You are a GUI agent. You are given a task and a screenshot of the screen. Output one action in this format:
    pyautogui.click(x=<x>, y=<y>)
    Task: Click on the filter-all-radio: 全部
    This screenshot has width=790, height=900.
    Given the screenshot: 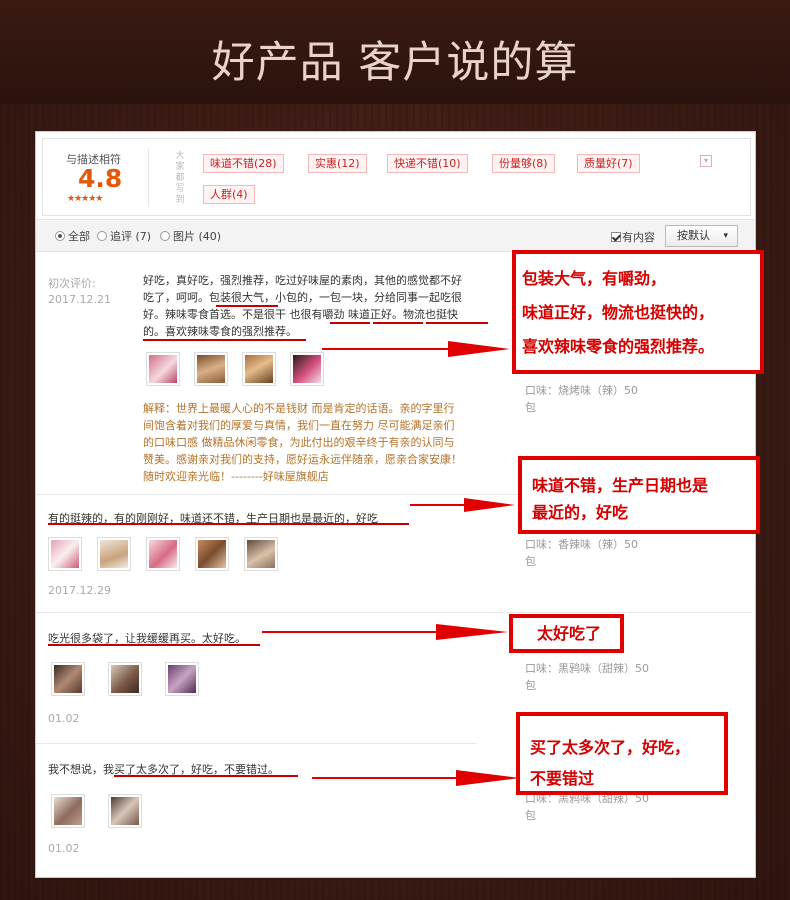 What is the action you would take?
    pyautogui.click(x=72, y=236)
    